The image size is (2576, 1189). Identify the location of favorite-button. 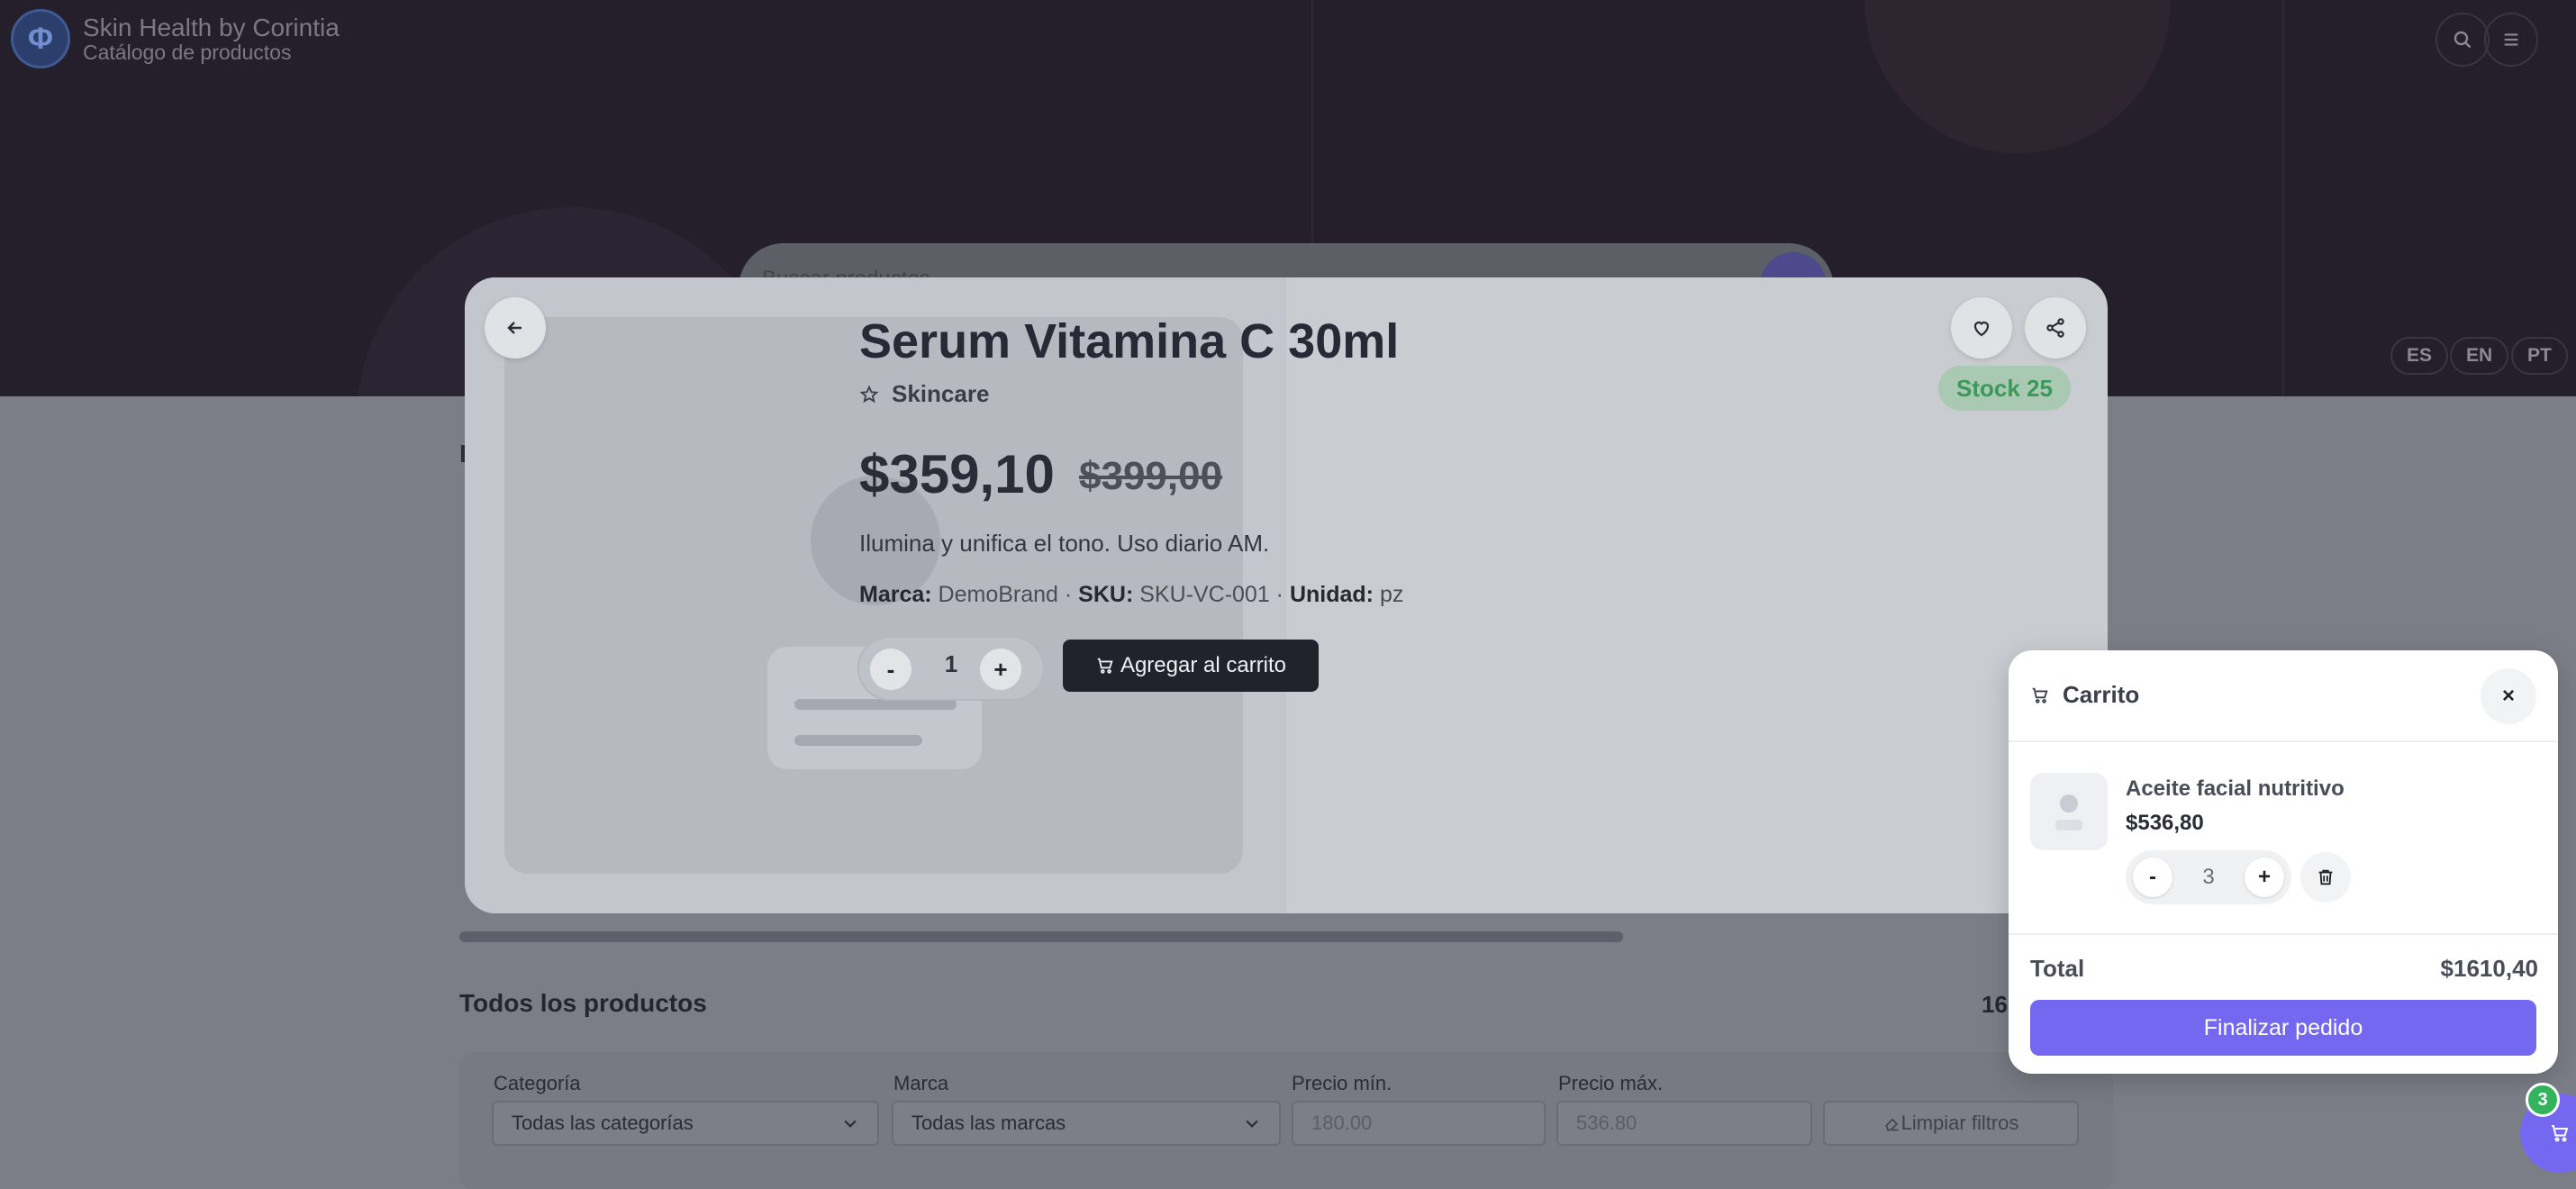
(1981, 328).